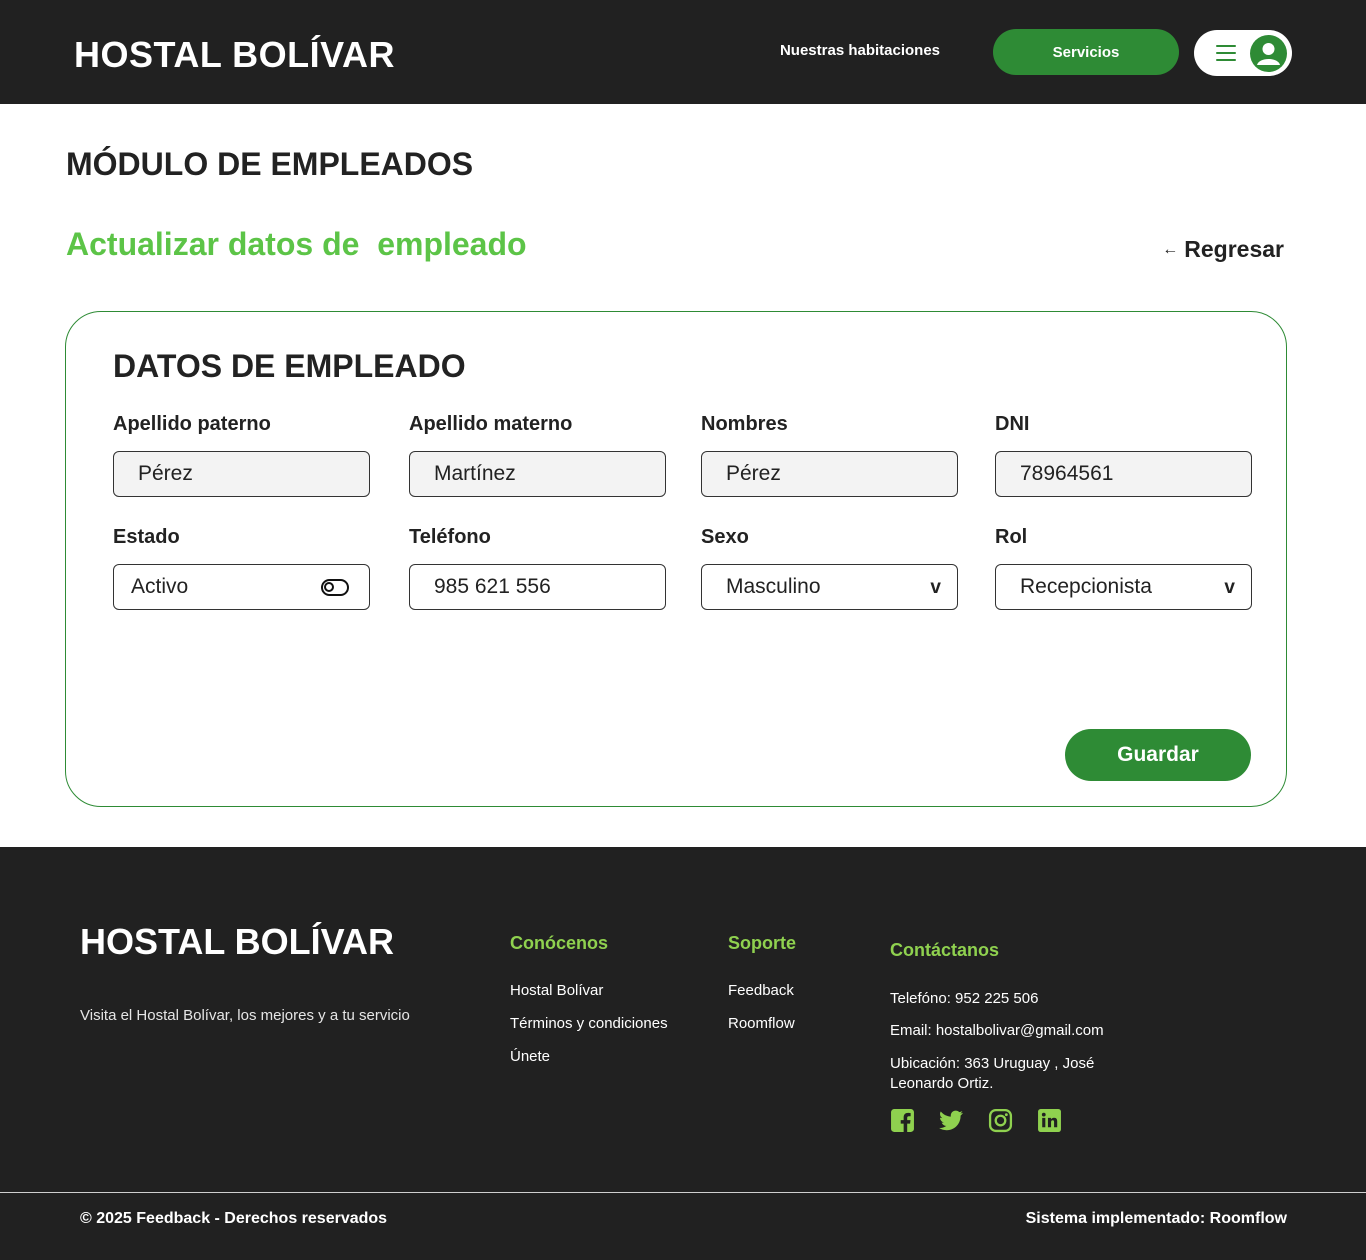 The width and height of the screenshot is (1366, 1260). Describe the element at coordinates (241, 587) in the screenshot. I see `estado-field: Activo` at that location.